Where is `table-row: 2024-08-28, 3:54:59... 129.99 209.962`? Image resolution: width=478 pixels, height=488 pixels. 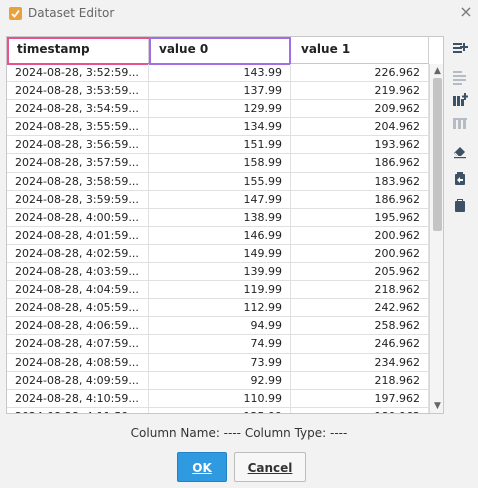 table-row: 2024-08-28, 3:54:59... 129.99 209.962 is located at coordinates (218, 109).